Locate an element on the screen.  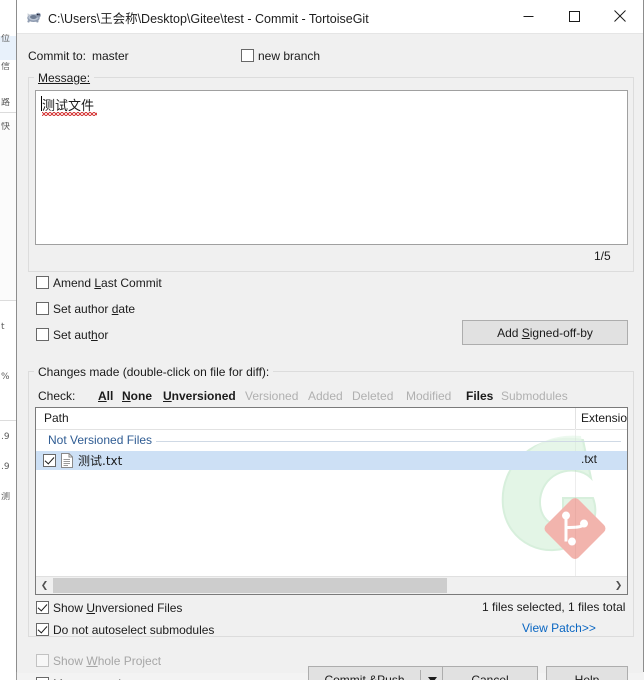
check-link-modified: Modified is located at coordinates (429, 396).